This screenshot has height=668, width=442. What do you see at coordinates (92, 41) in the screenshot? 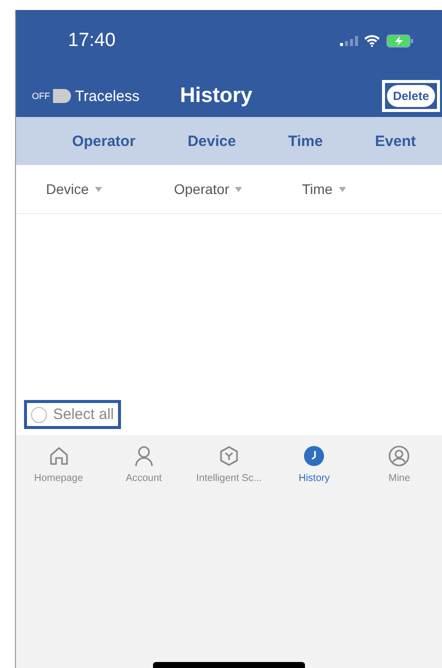
I see `status-time: 17:40` at bounding box center [92, 41].